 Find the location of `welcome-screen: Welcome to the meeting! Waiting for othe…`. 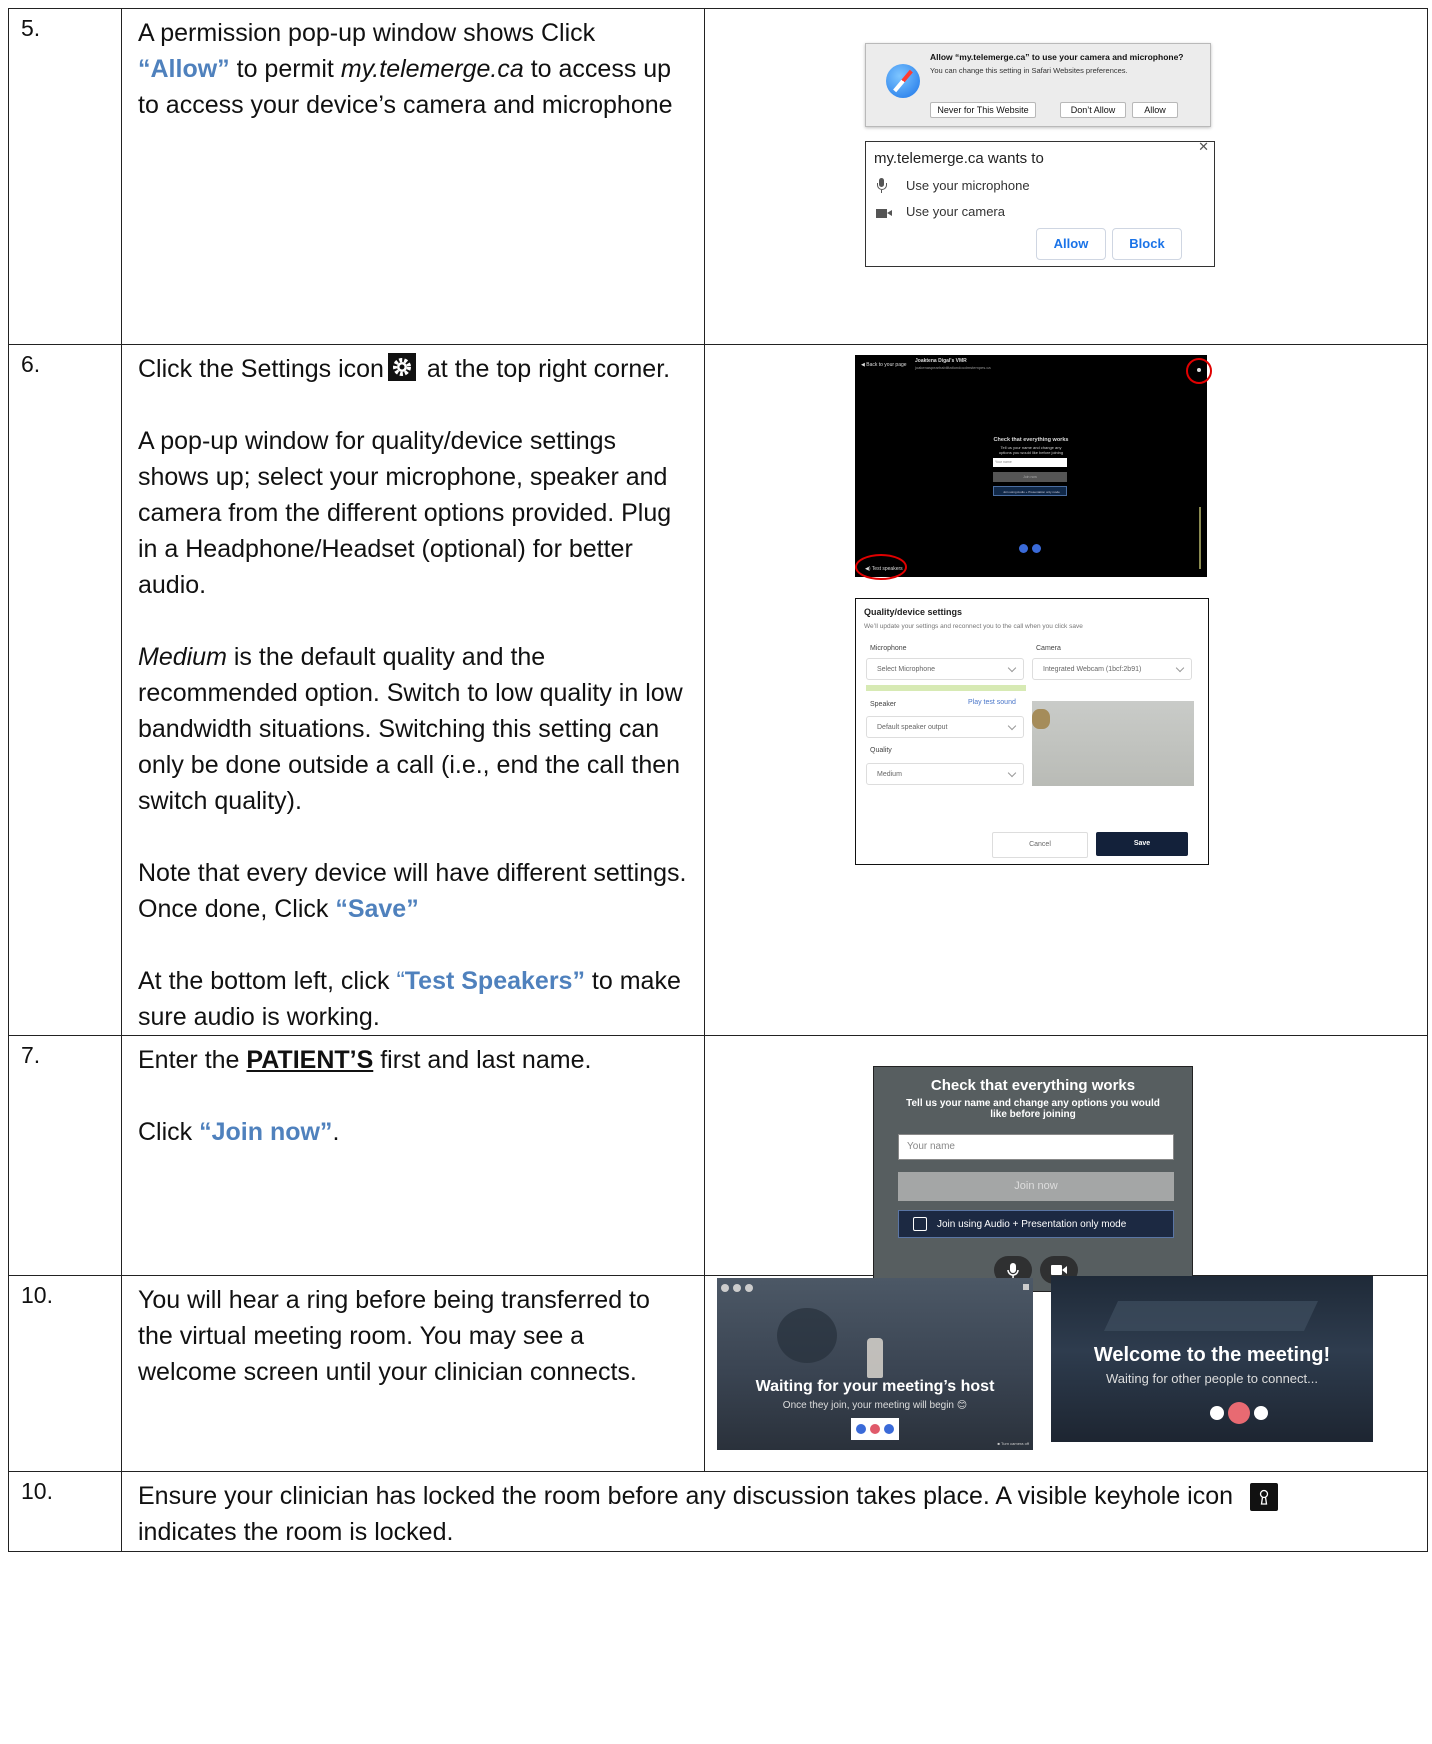

welcome-screen: Welcome to the meeting! Waiting for othe… is located at coordinates (1212, 1359).